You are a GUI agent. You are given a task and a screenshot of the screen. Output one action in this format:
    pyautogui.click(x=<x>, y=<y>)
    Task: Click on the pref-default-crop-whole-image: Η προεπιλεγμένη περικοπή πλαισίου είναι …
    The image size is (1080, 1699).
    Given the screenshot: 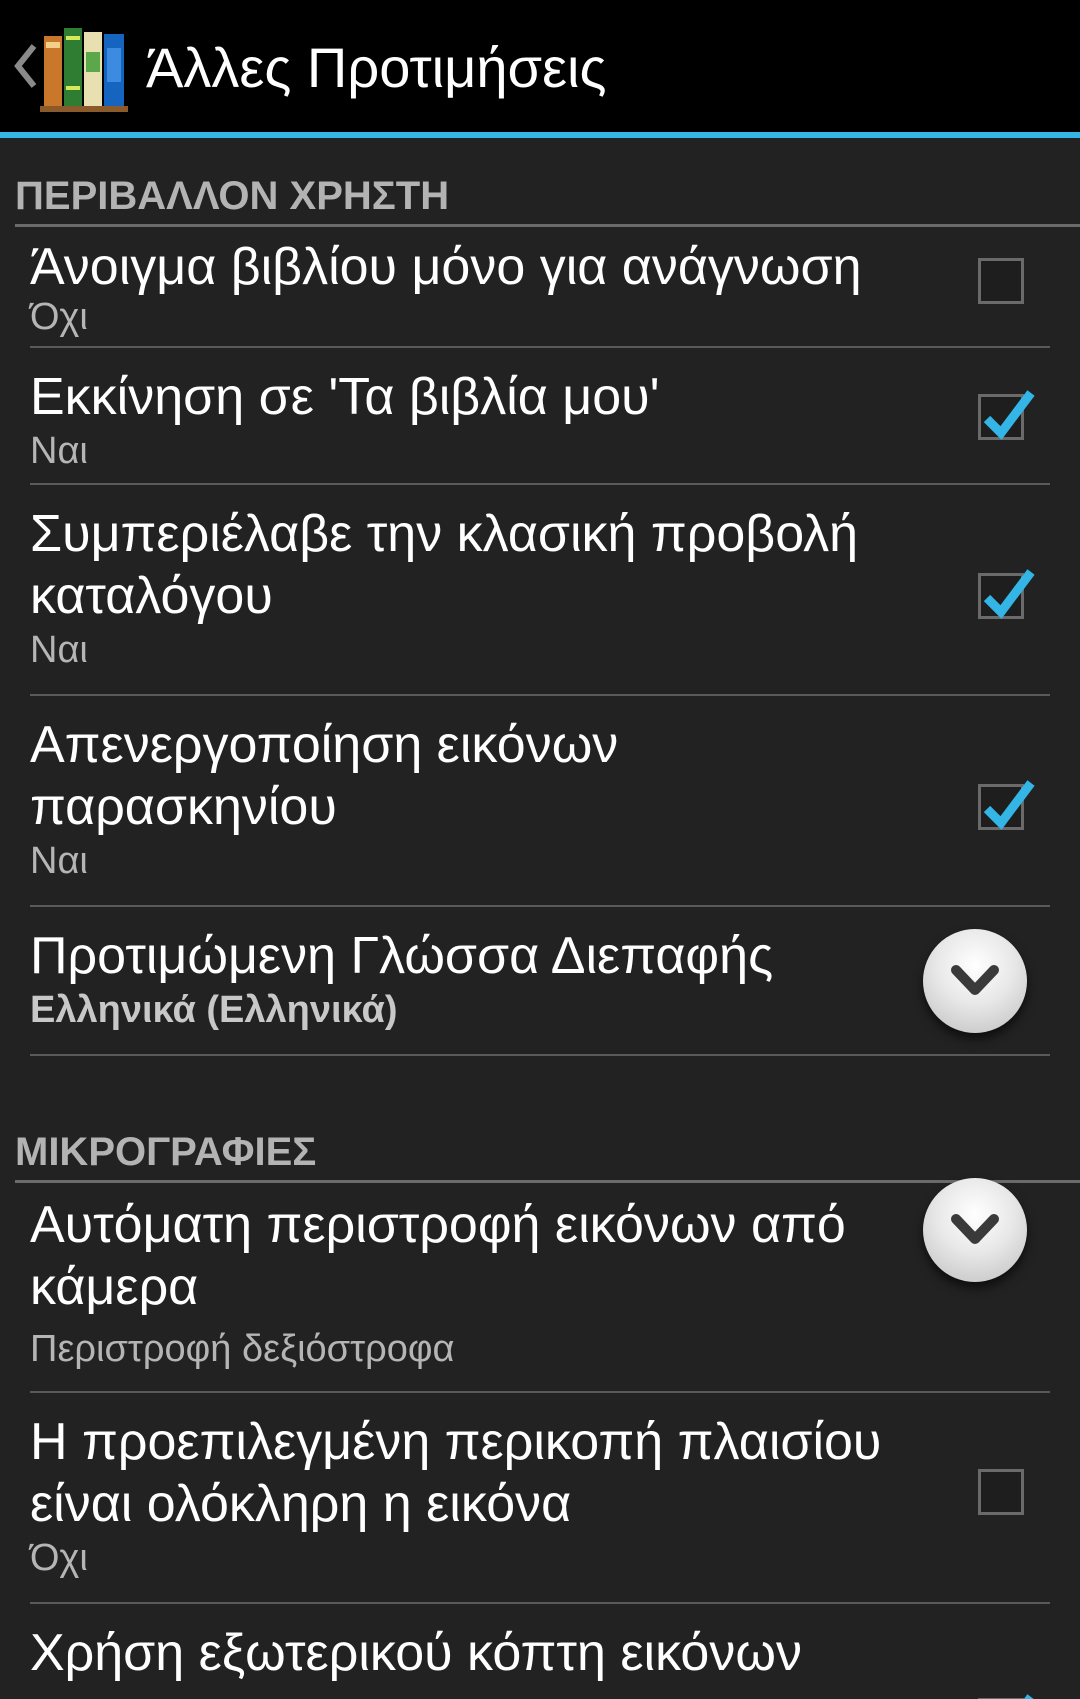 What is the action you would take?
    pyautogui.click(x=540, y=1498)
    